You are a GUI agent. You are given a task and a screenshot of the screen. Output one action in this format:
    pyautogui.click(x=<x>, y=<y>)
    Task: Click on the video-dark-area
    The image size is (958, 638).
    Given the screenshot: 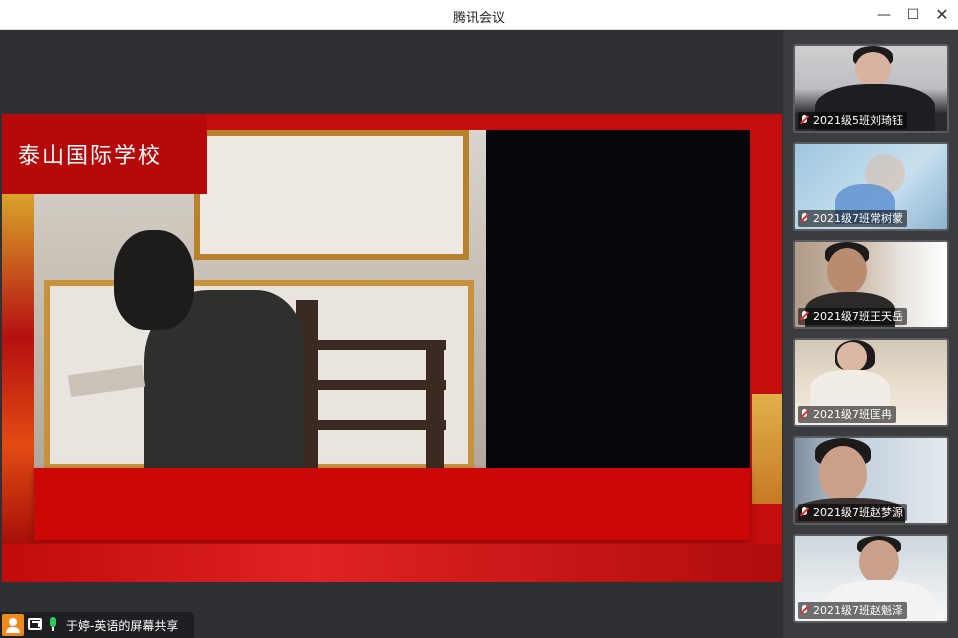 What is the action you would take?
    pyautogui.click(x=618, y=299)
    